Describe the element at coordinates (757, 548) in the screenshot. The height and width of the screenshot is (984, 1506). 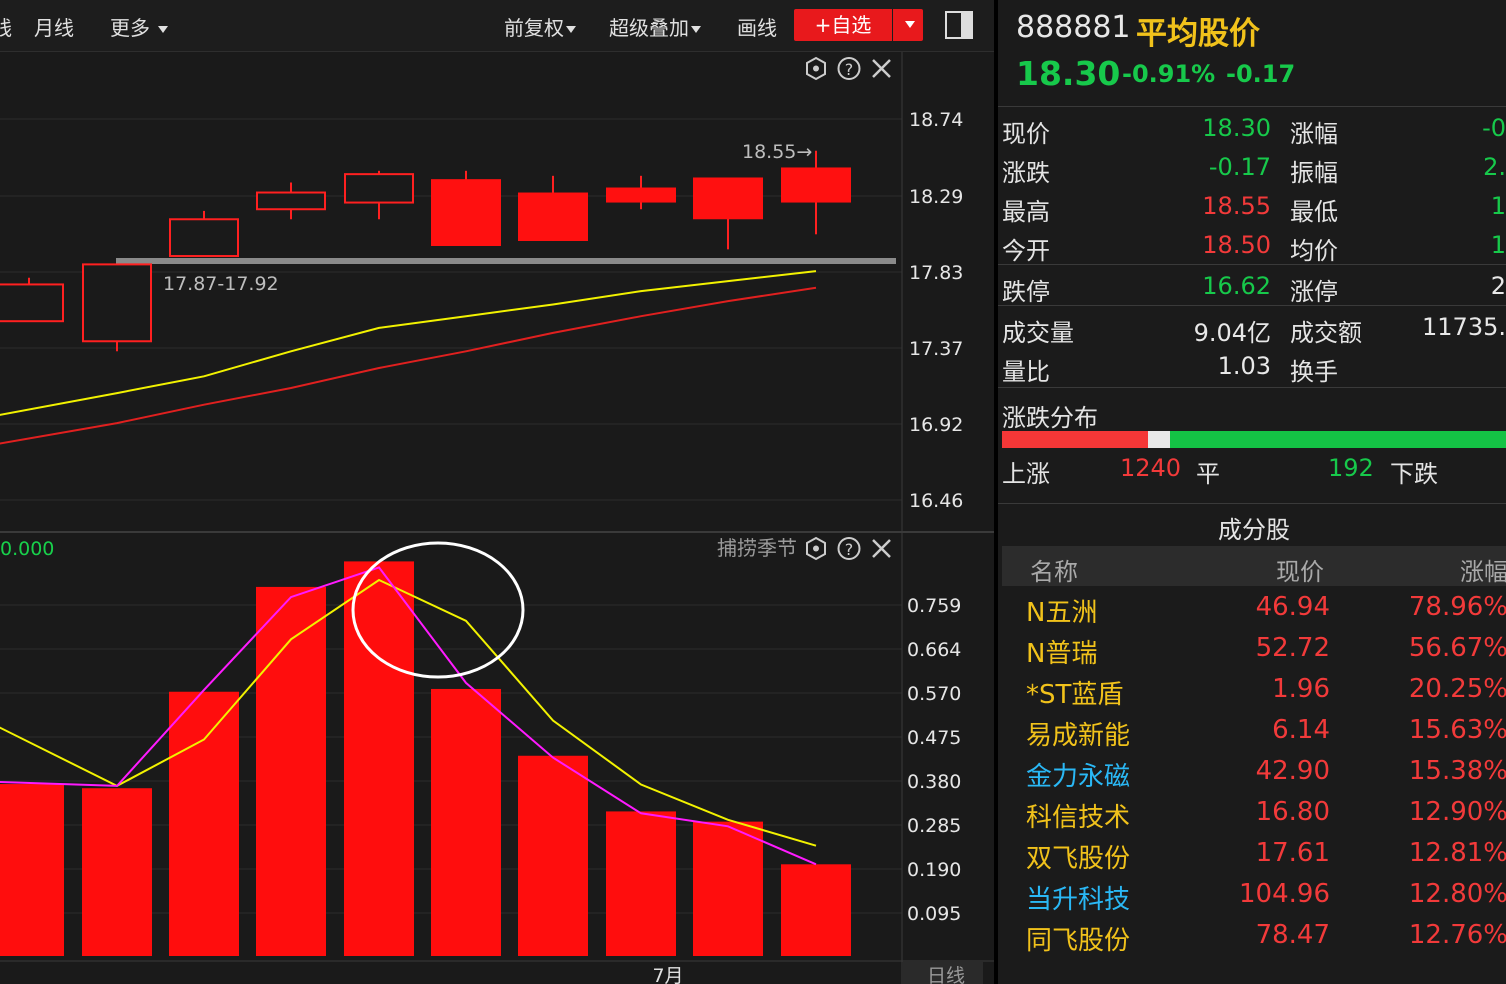
I see `indicator-name: 捕捞季节` at that location.